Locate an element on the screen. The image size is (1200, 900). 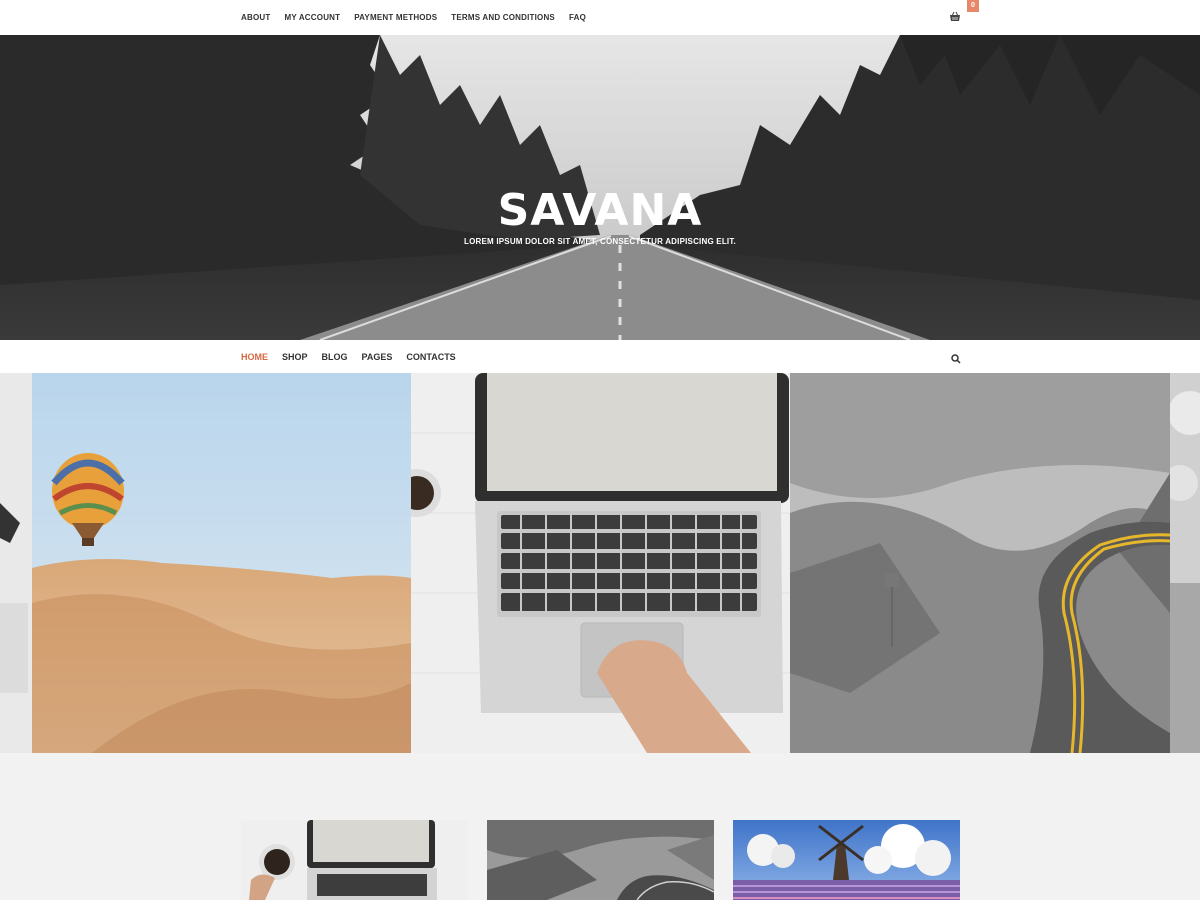
cart-count-badge: 0 is located at coordinates (973, 6).